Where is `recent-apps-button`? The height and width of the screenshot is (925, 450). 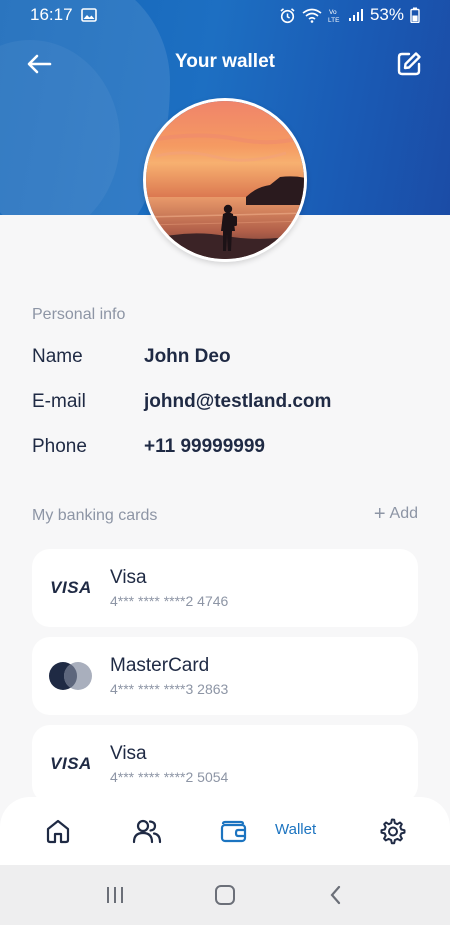 recent-apps-button is located at coordinates (115, 895).